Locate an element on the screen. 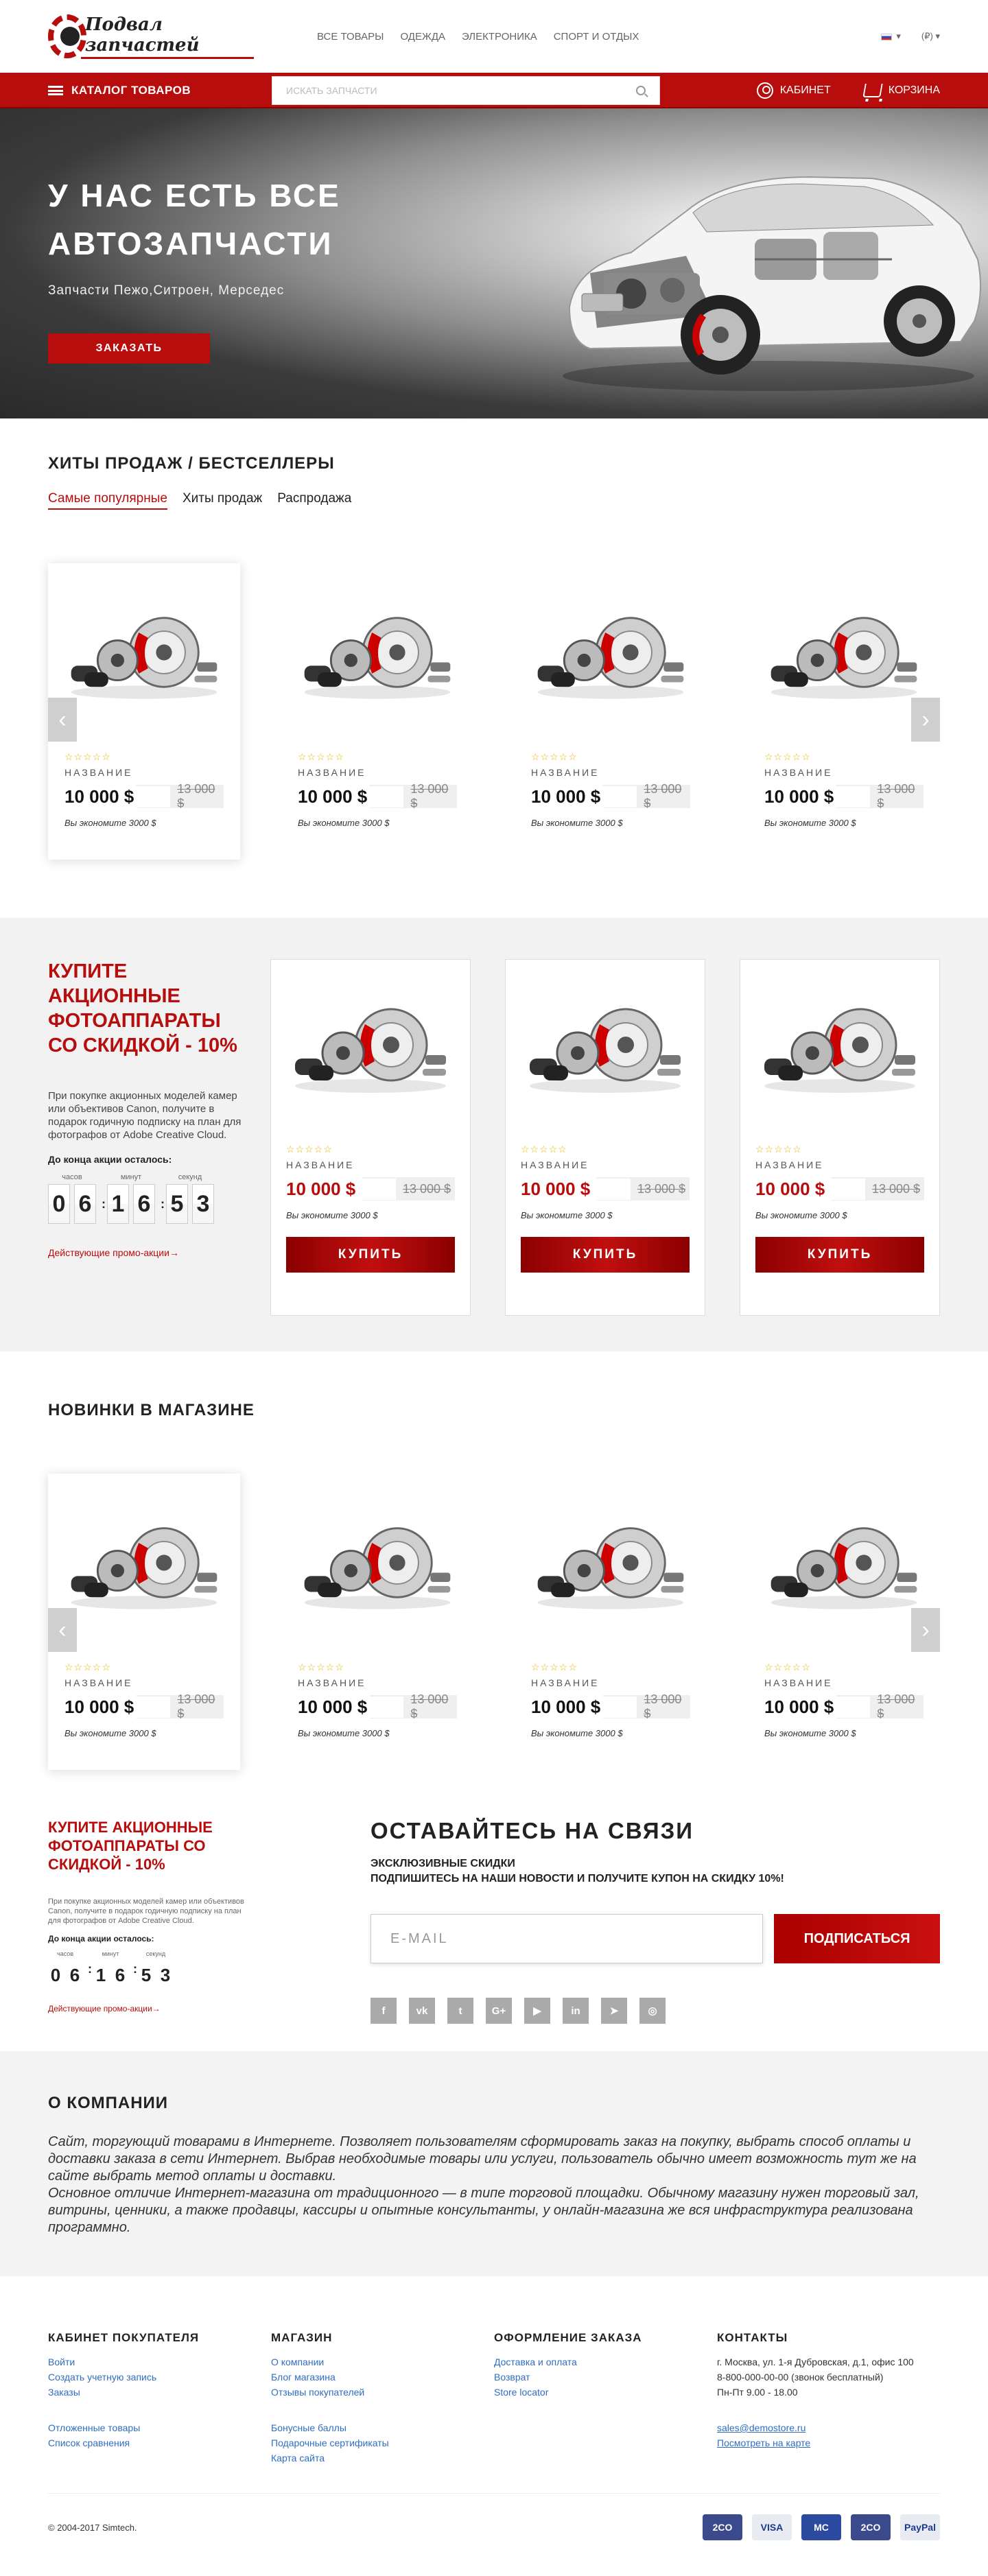 The height and width of the screenshot is (2576, 988). nav-sports: Спорт и отдых is located at coordinates (596, 37).